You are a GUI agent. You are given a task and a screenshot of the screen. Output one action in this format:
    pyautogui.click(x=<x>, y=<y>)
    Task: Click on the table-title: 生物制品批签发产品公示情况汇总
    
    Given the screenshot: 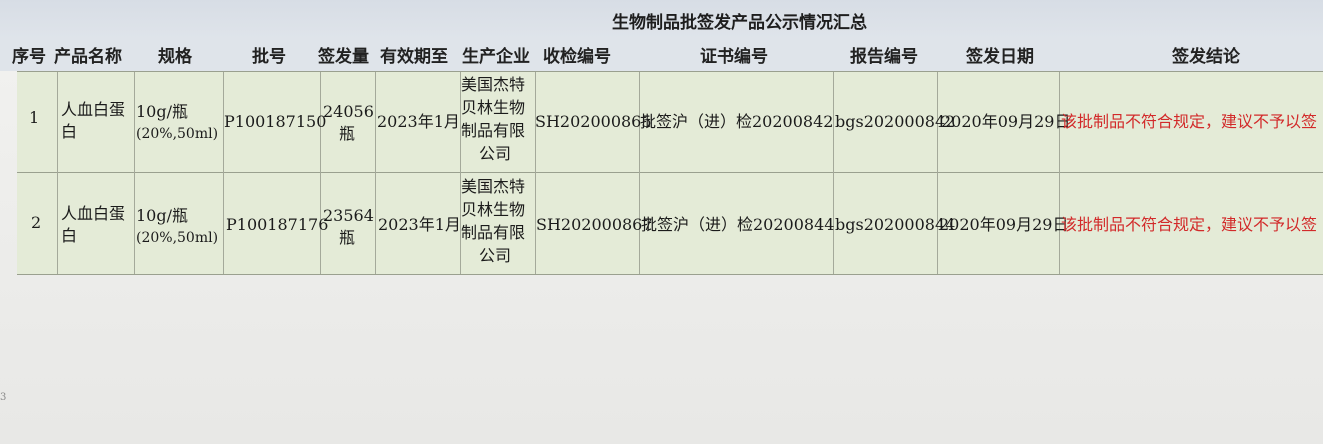 What is the action you would take?
    pyautogui.click(x=739, y=23)
    